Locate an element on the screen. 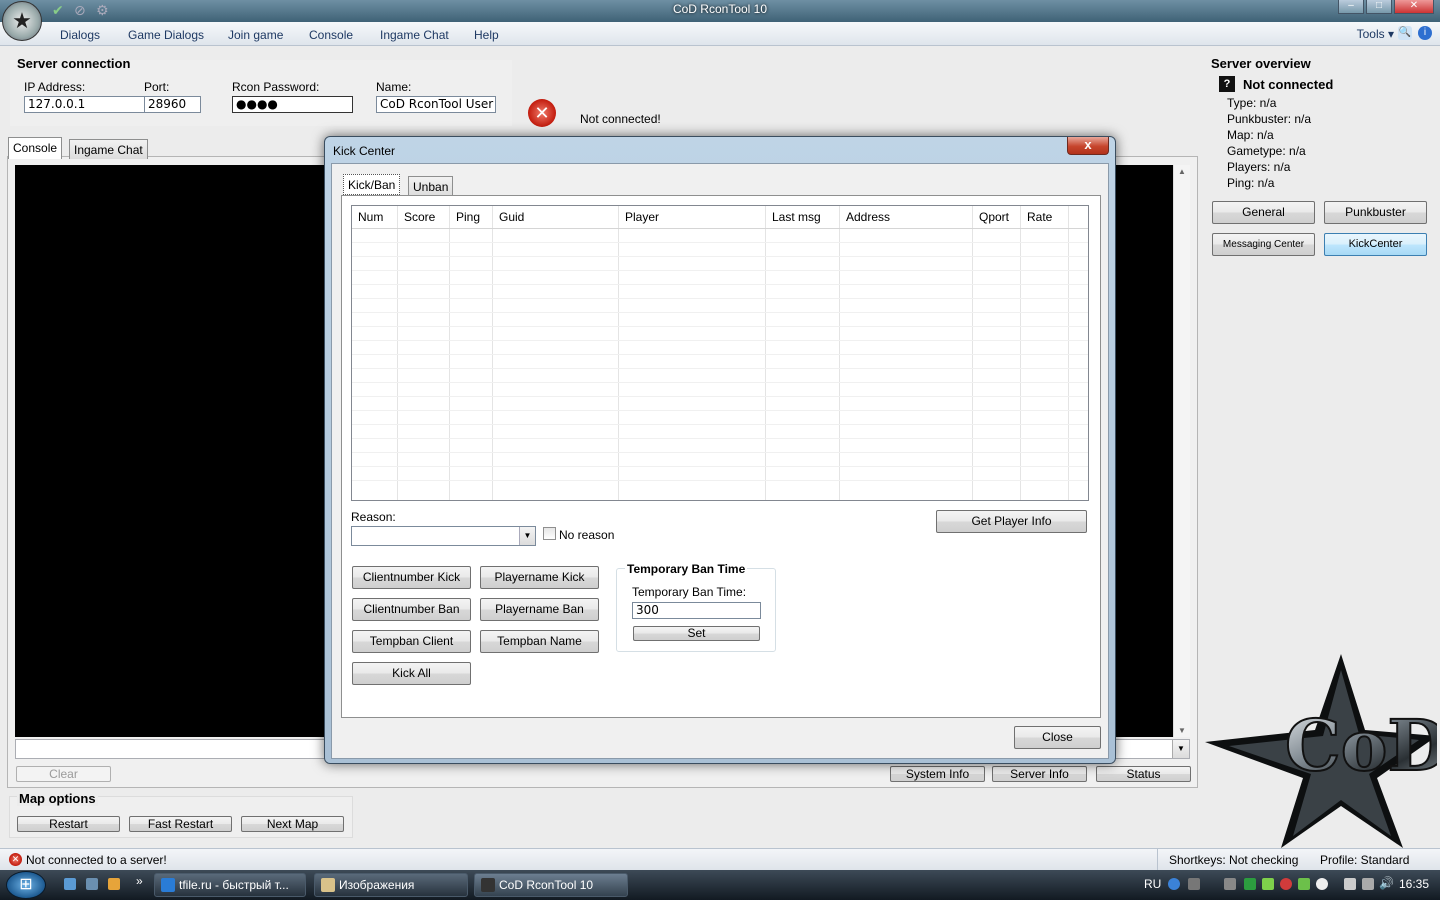 The height and width of the screenshot is (900, 1440). tab-kick-ban: Kick/Ban is located at coordinates (372, 184).